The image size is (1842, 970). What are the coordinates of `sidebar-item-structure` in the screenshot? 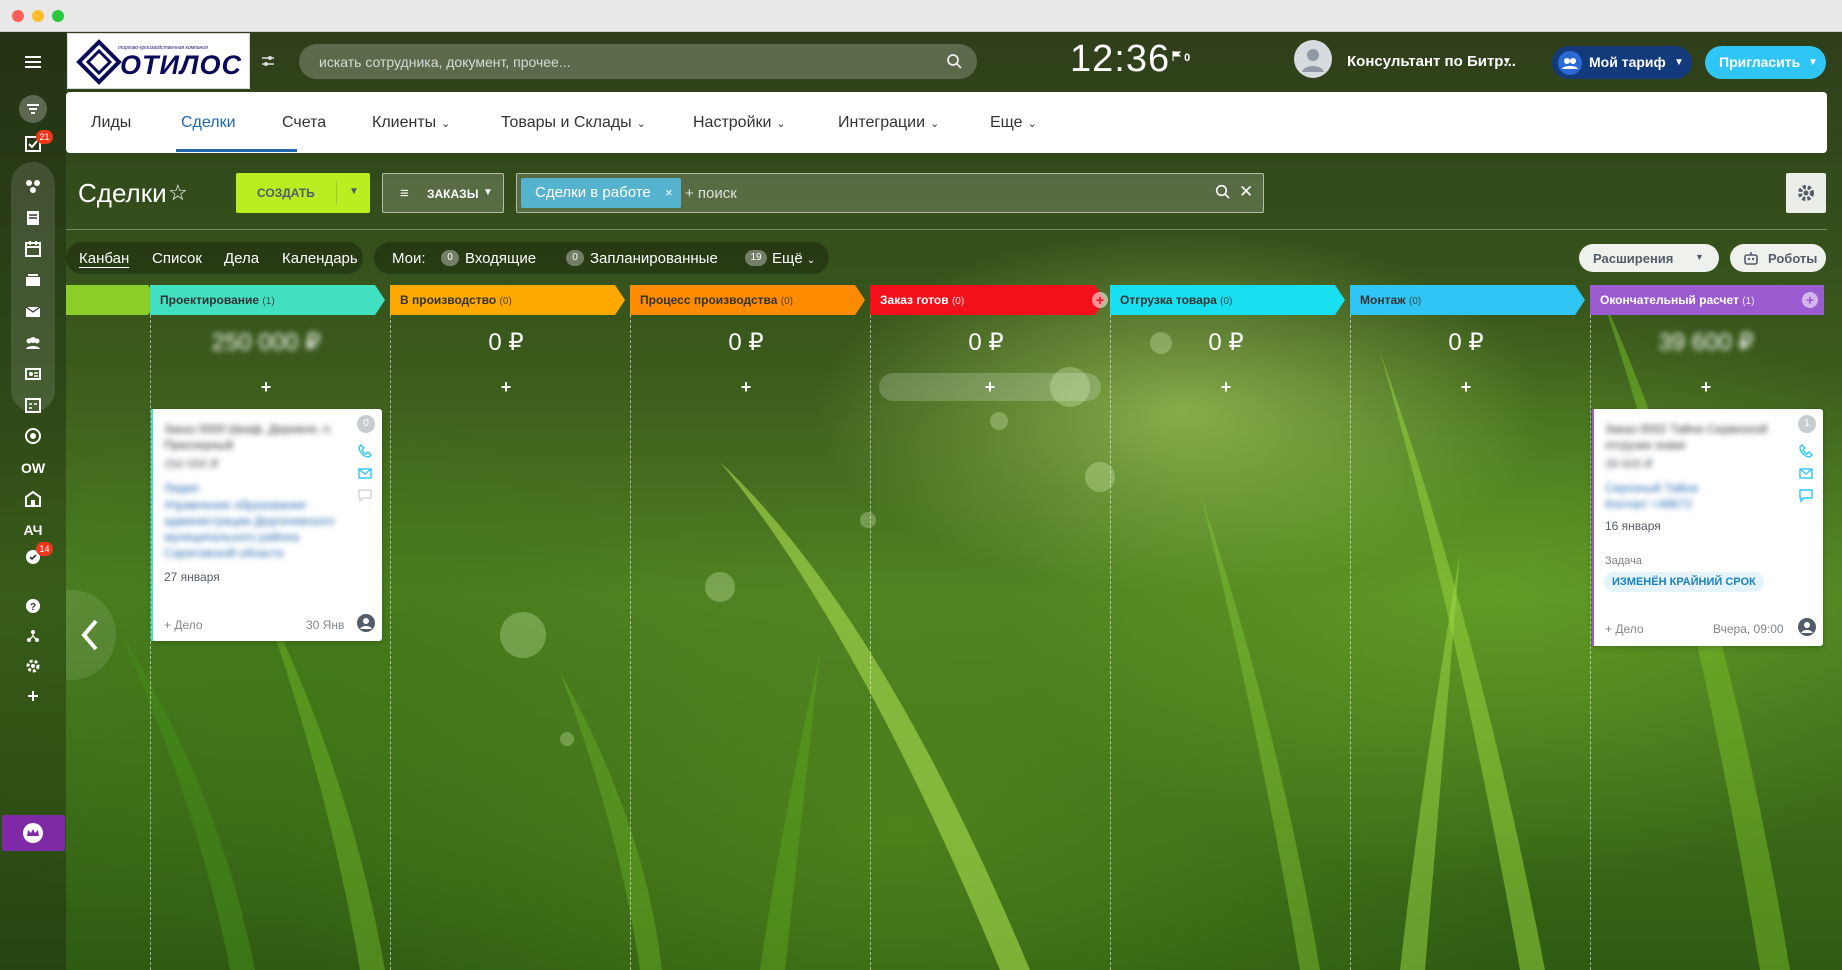 It's located at (33, 636).